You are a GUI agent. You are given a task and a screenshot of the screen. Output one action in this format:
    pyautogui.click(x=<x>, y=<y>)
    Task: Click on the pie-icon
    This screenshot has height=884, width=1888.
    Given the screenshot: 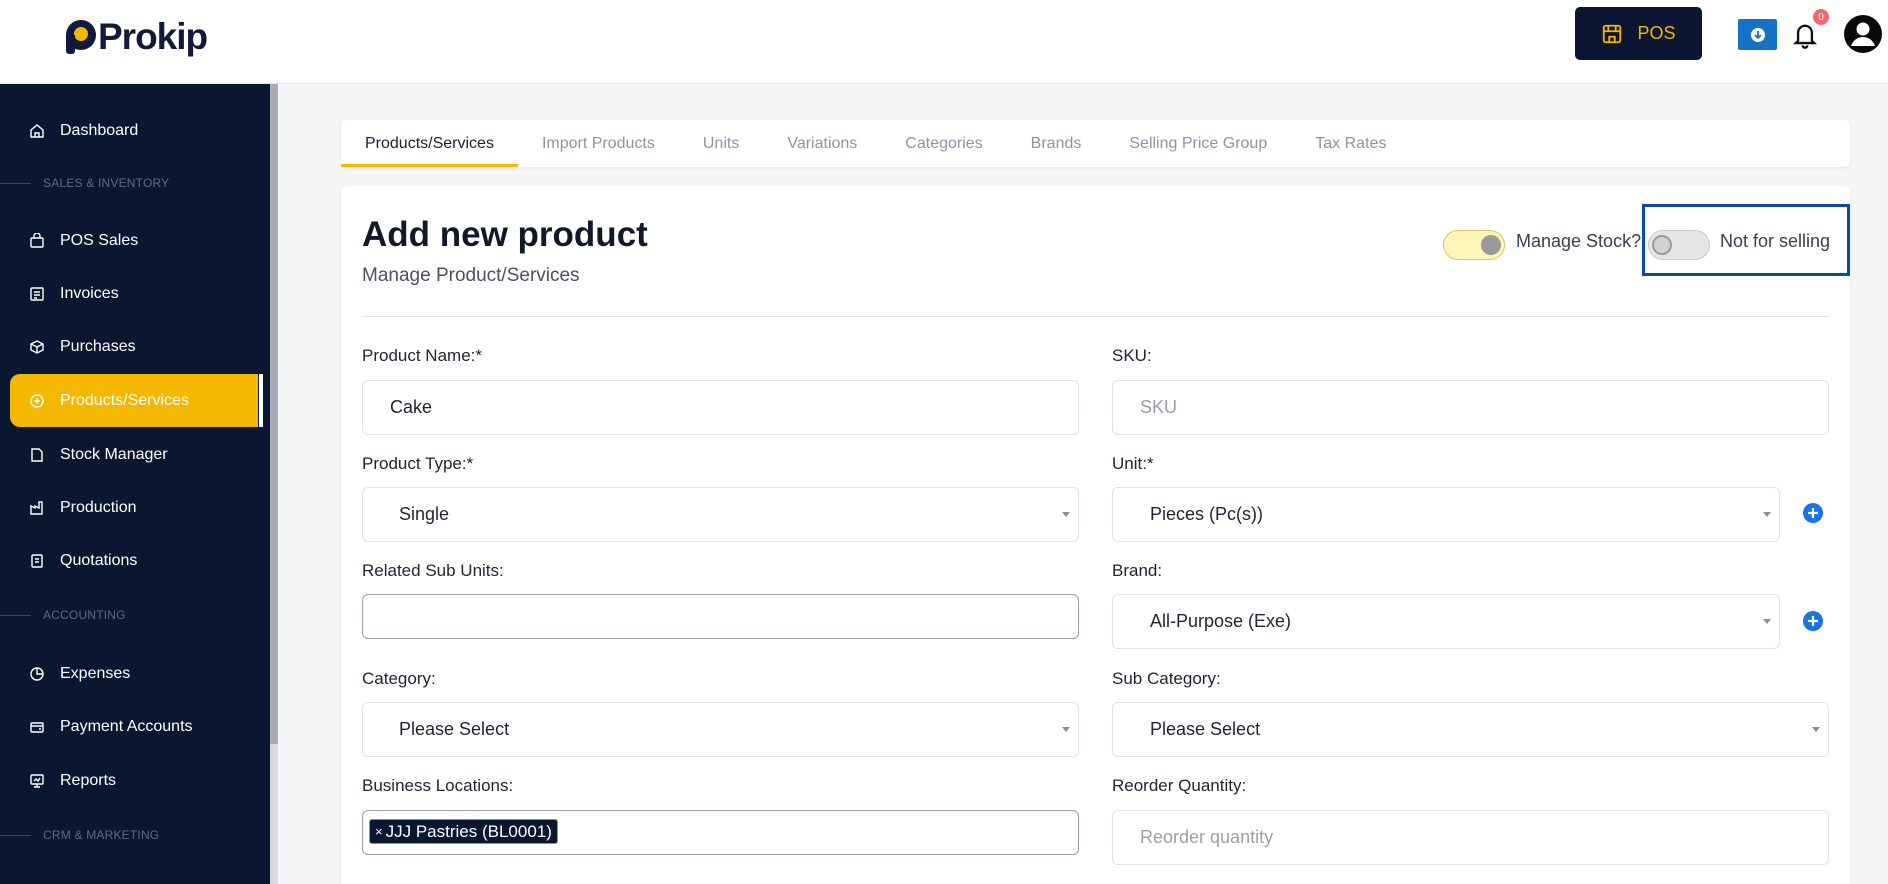 What is the action you would take?
    pyautogui.click(x=37, y=674)
    